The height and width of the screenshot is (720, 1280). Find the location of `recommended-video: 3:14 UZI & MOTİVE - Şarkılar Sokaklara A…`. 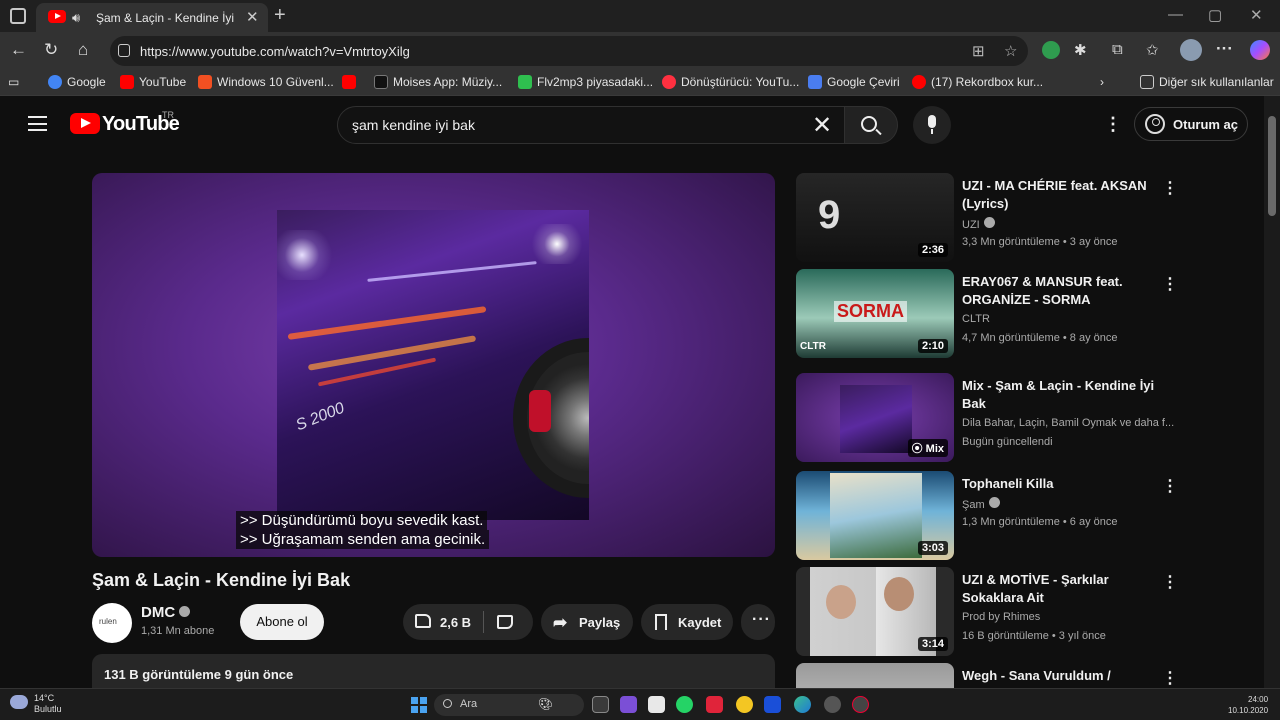

recommended-video: 3:14 UZI & MOTİVE - Şarkılar Sokaklara A… is located at coordinates (996, 612).